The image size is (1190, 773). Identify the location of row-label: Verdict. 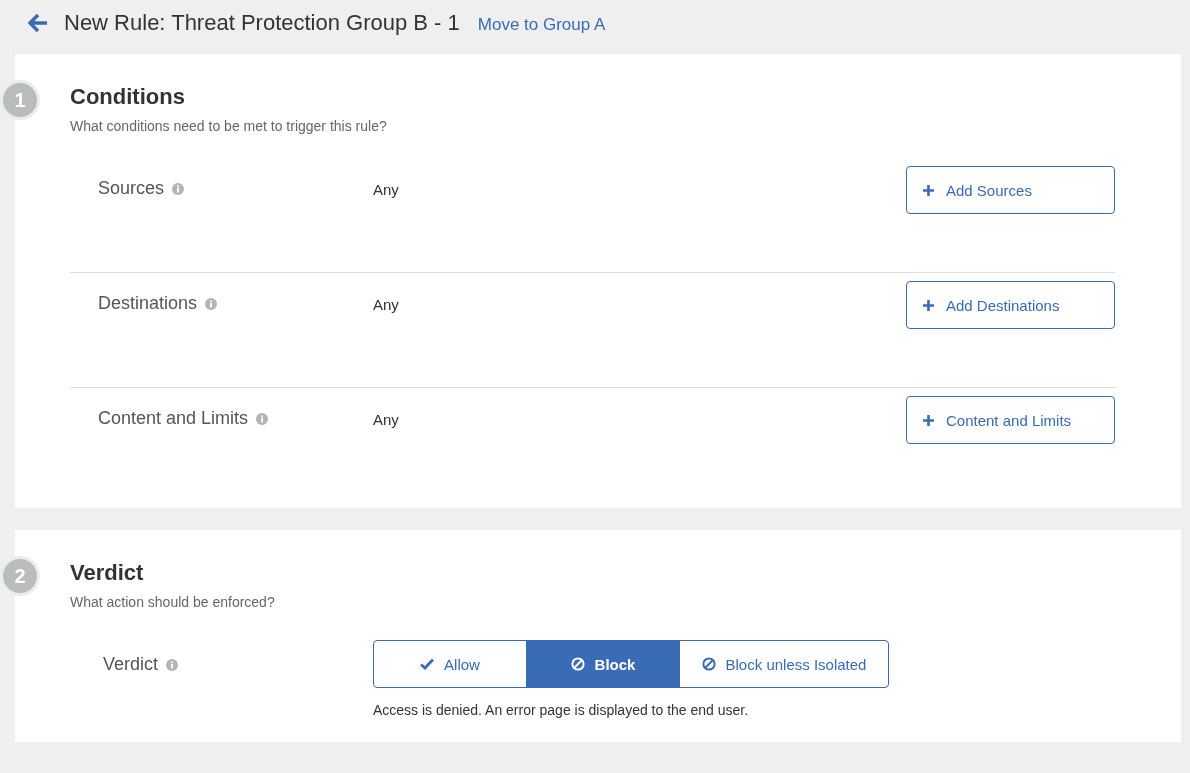
(131, 664).